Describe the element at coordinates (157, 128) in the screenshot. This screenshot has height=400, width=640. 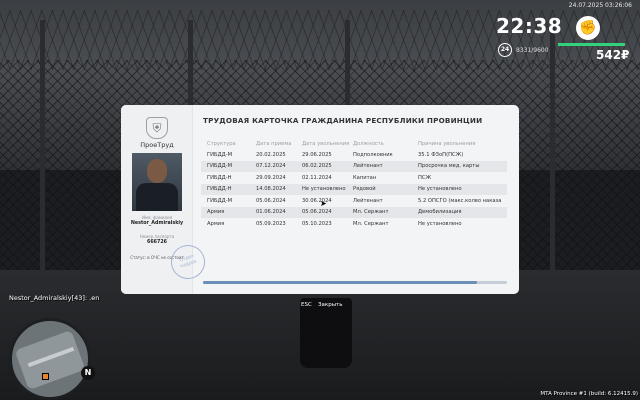
I see `emblem-icon: ⛨` at that location.